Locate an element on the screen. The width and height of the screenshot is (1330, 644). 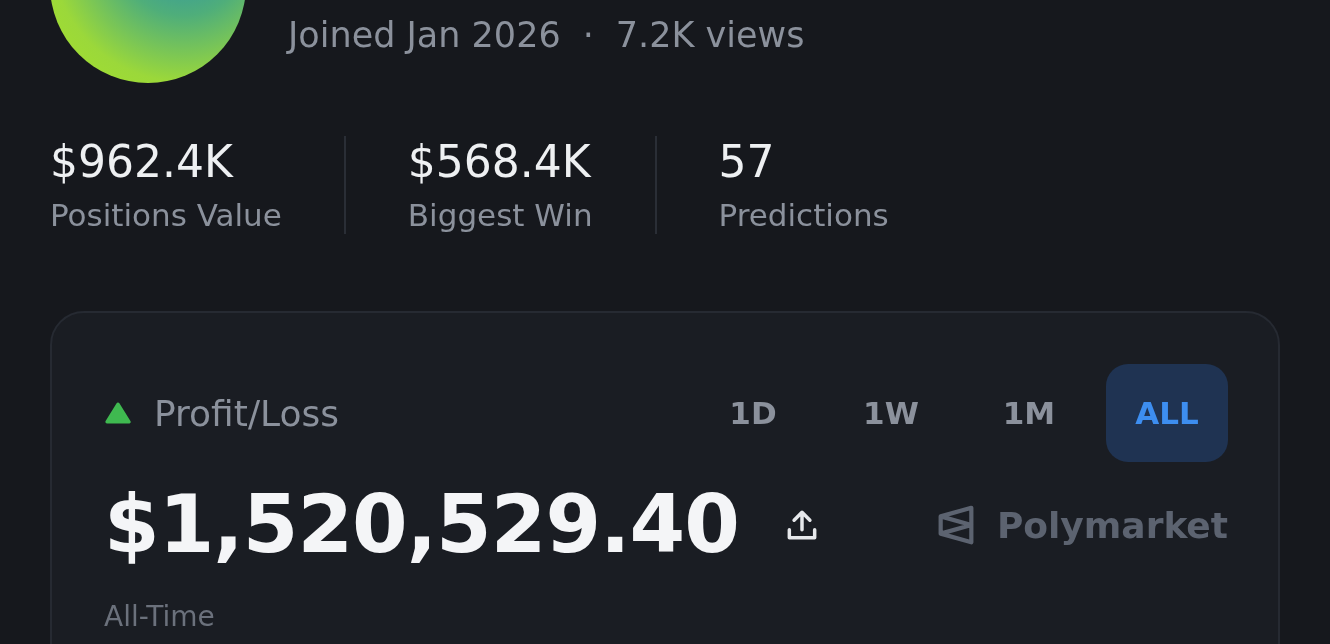
profit-amount: $1,520,529.40 is located at coordinates (421, 525).